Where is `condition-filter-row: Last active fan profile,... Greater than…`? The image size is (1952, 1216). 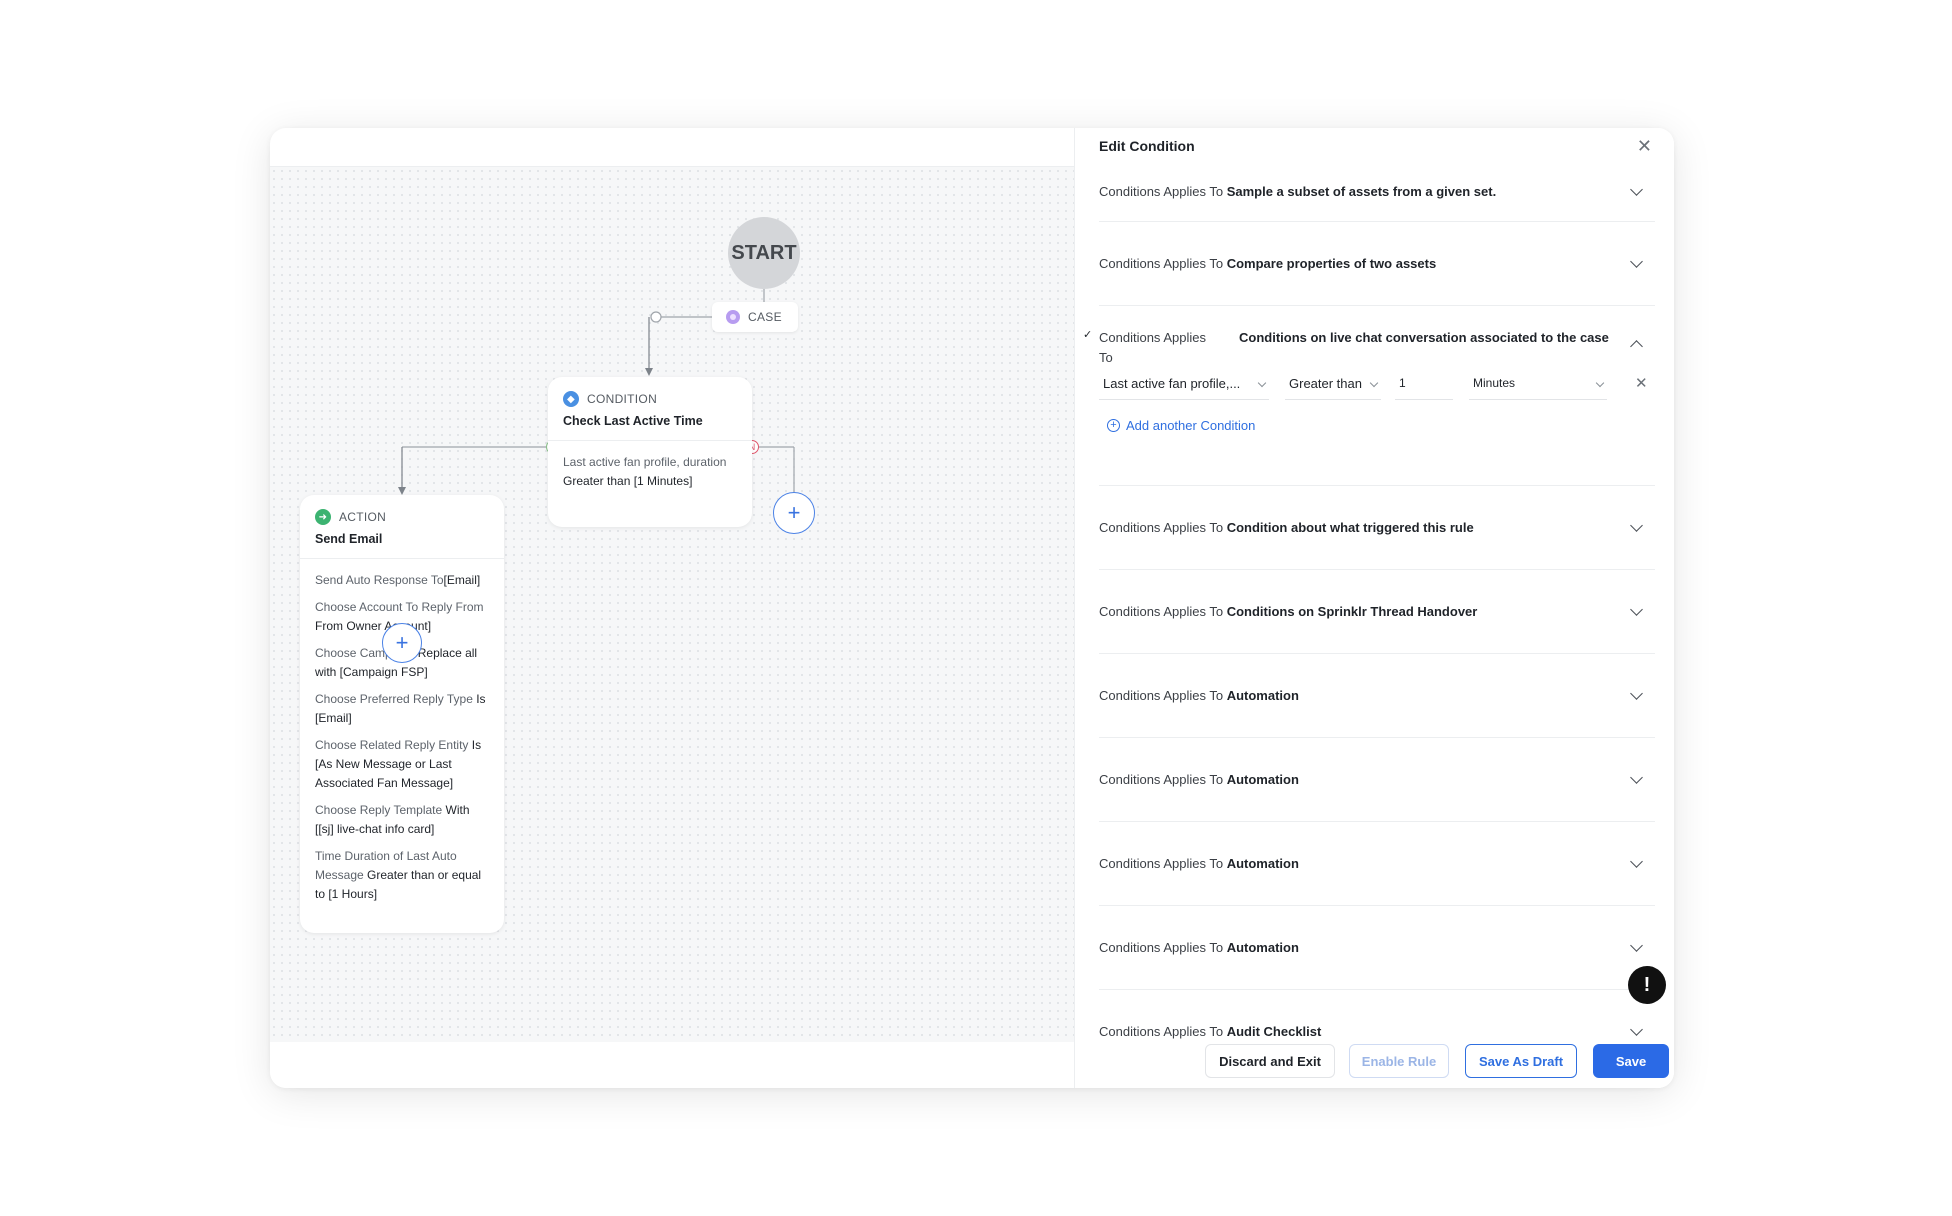 condition-filter-row: Last active fan profile,... Greater than… is located at coordinates (1377, 385).